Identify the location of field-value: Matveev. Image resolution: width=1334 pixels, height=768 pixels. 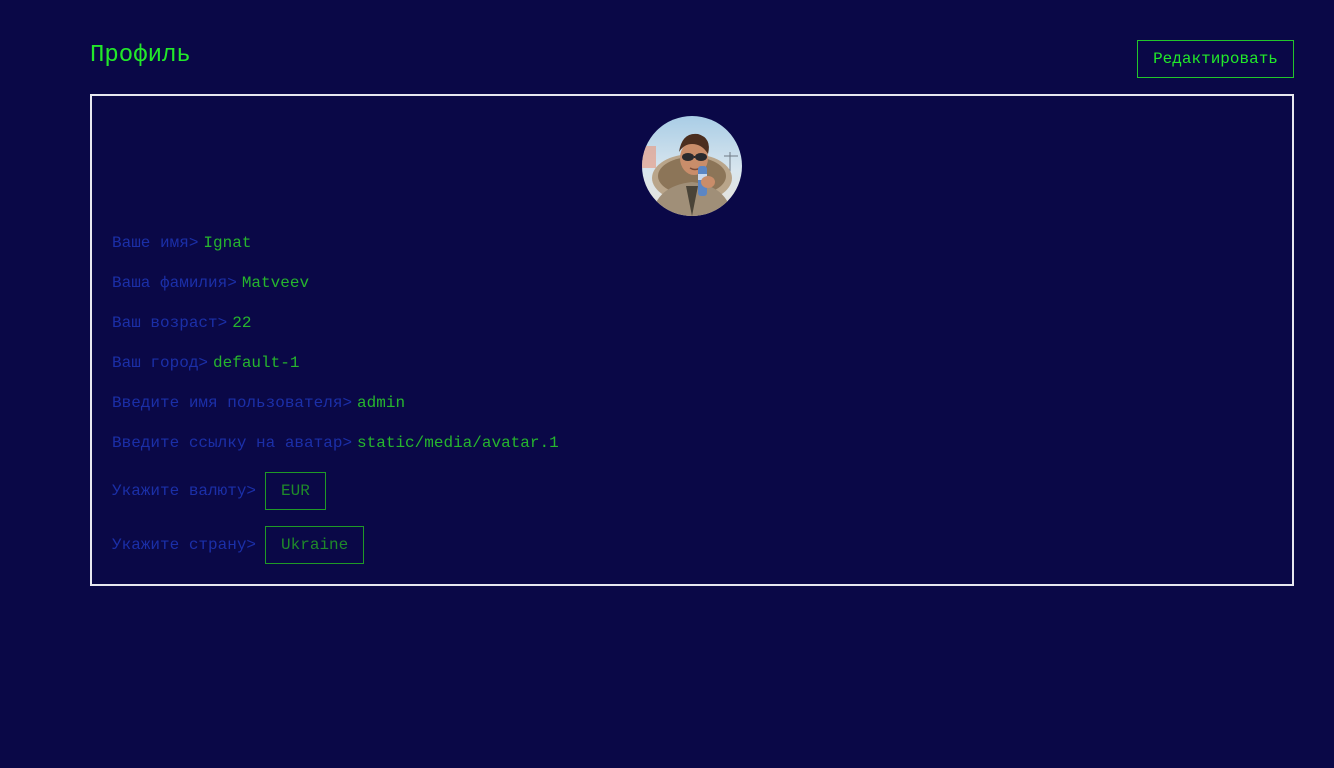
(275, 283).